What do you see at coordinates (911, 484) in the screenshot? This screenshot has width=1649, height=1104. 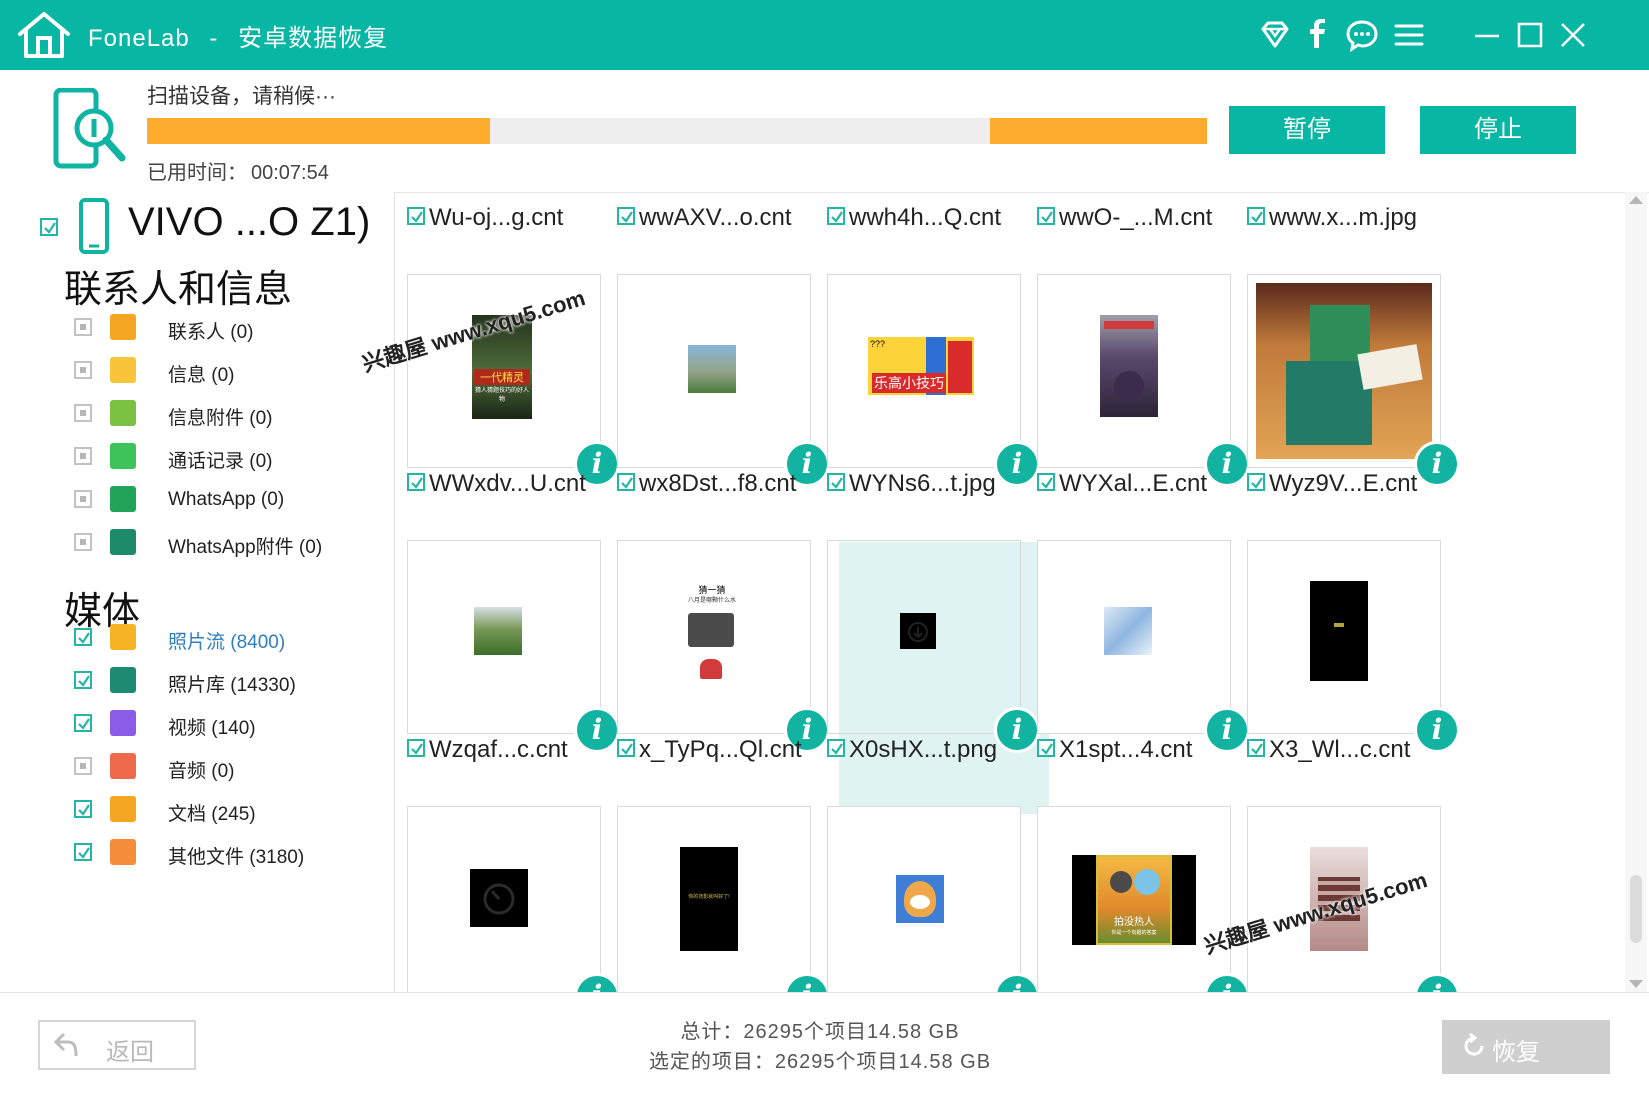 I see `file-name-row: WYNs6...t.jpg` at bounding box center [911, 484].